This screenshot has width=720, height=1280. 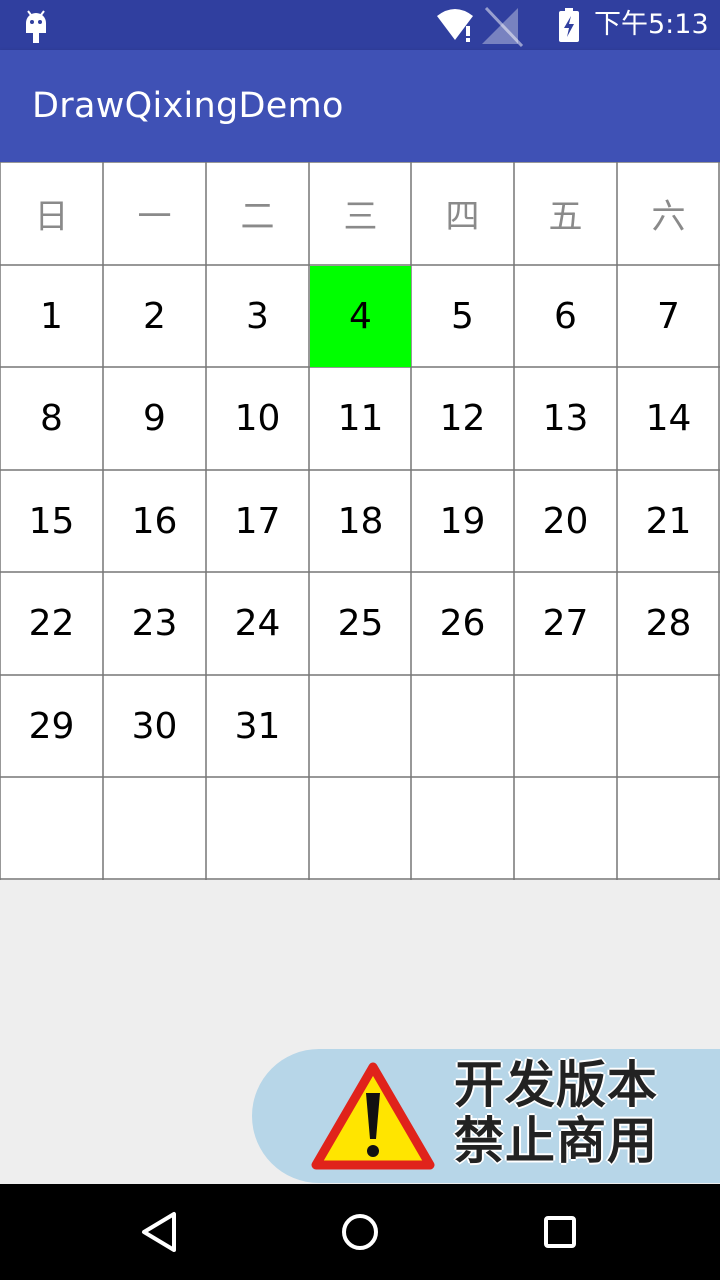 What do you see at coordinates (565, 521) in the screenshot?
I see `day-cell: 20` at bounding box center [565, 521].